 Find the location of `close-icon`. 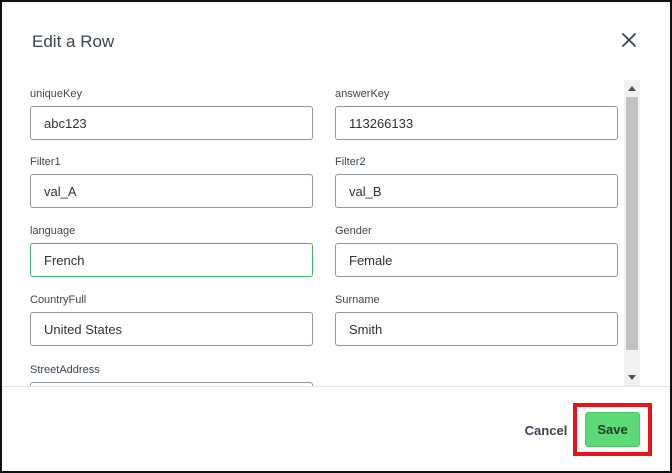

close-icon is located at coordinates (629, 40).